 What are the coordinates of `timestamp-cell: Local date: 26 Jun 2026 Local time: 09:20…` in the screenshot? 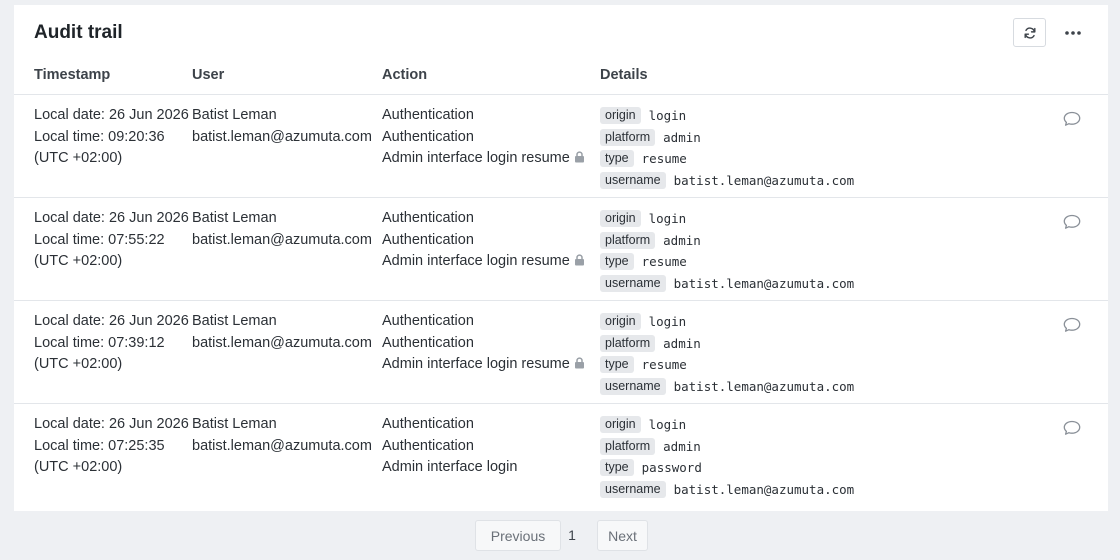 It's located at (111, 137).